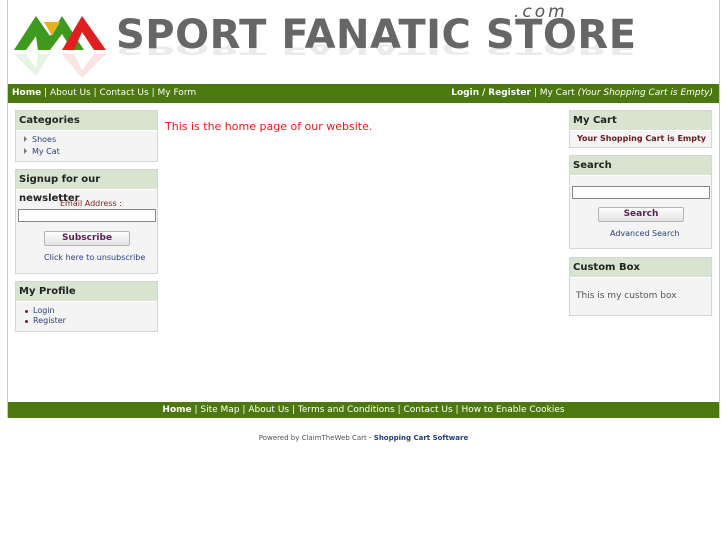  I want to click on home-intro-text: This is the home page of our website., so click(269, 126).